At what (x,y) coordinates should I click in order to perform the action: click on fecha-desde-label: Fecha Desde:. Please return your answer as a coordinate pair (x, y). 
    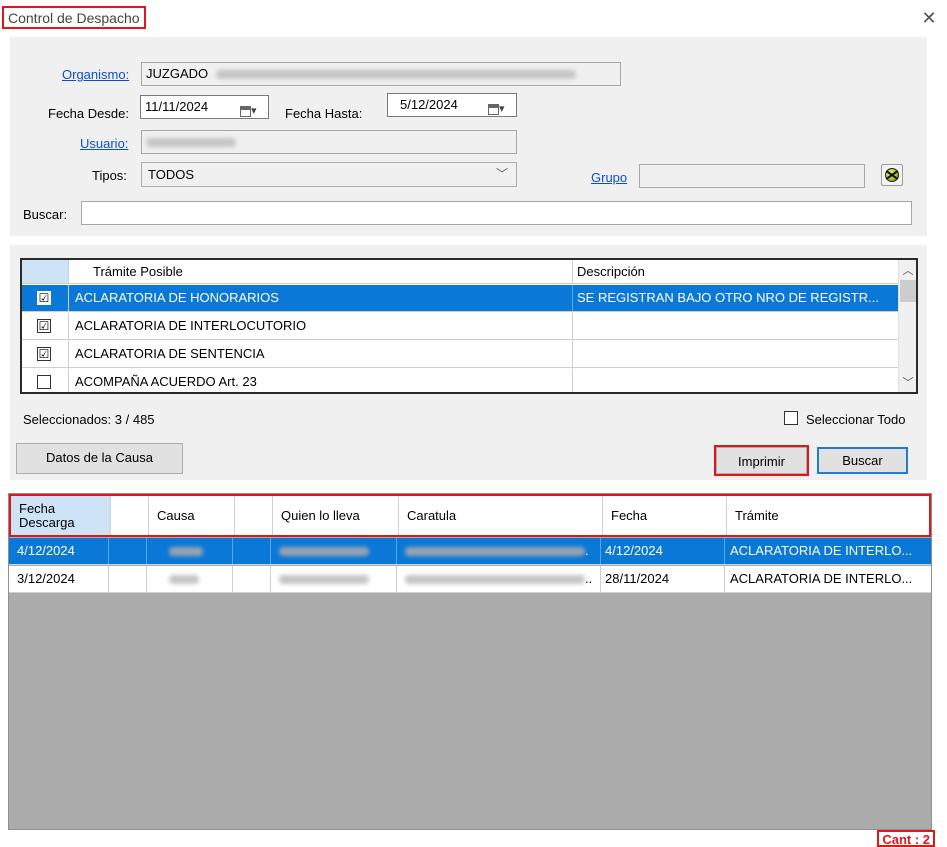
    Looking at the image, I should click on (88, 113).